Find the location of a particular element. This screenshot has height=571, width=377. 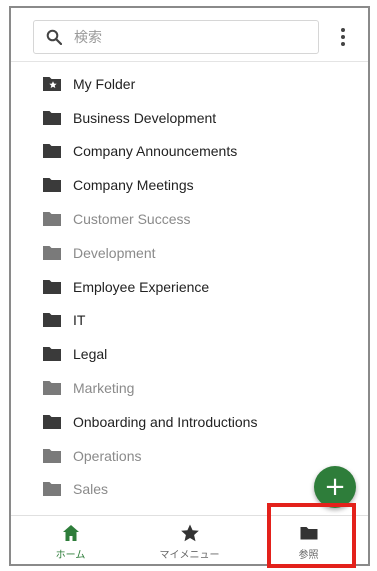

folder-item: Onboarding and Introductions is located at coordinates (189, 422).